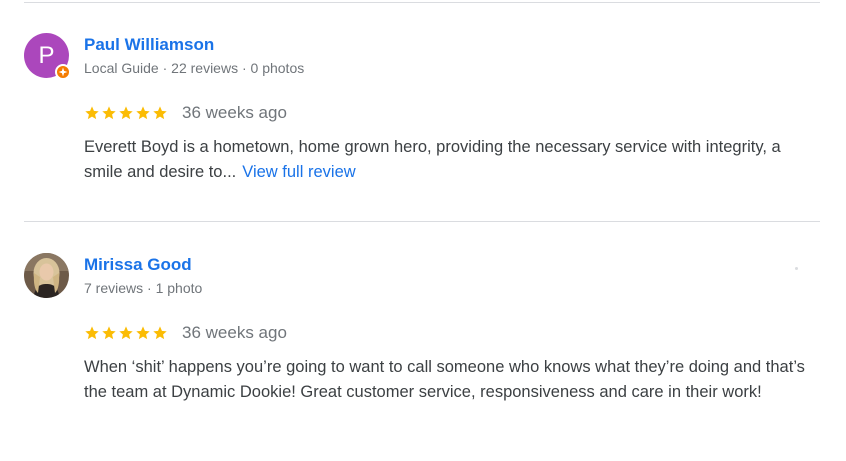 This screenshot has height=461, width=846. I want to click on more-options-icon, so click(796, 268).